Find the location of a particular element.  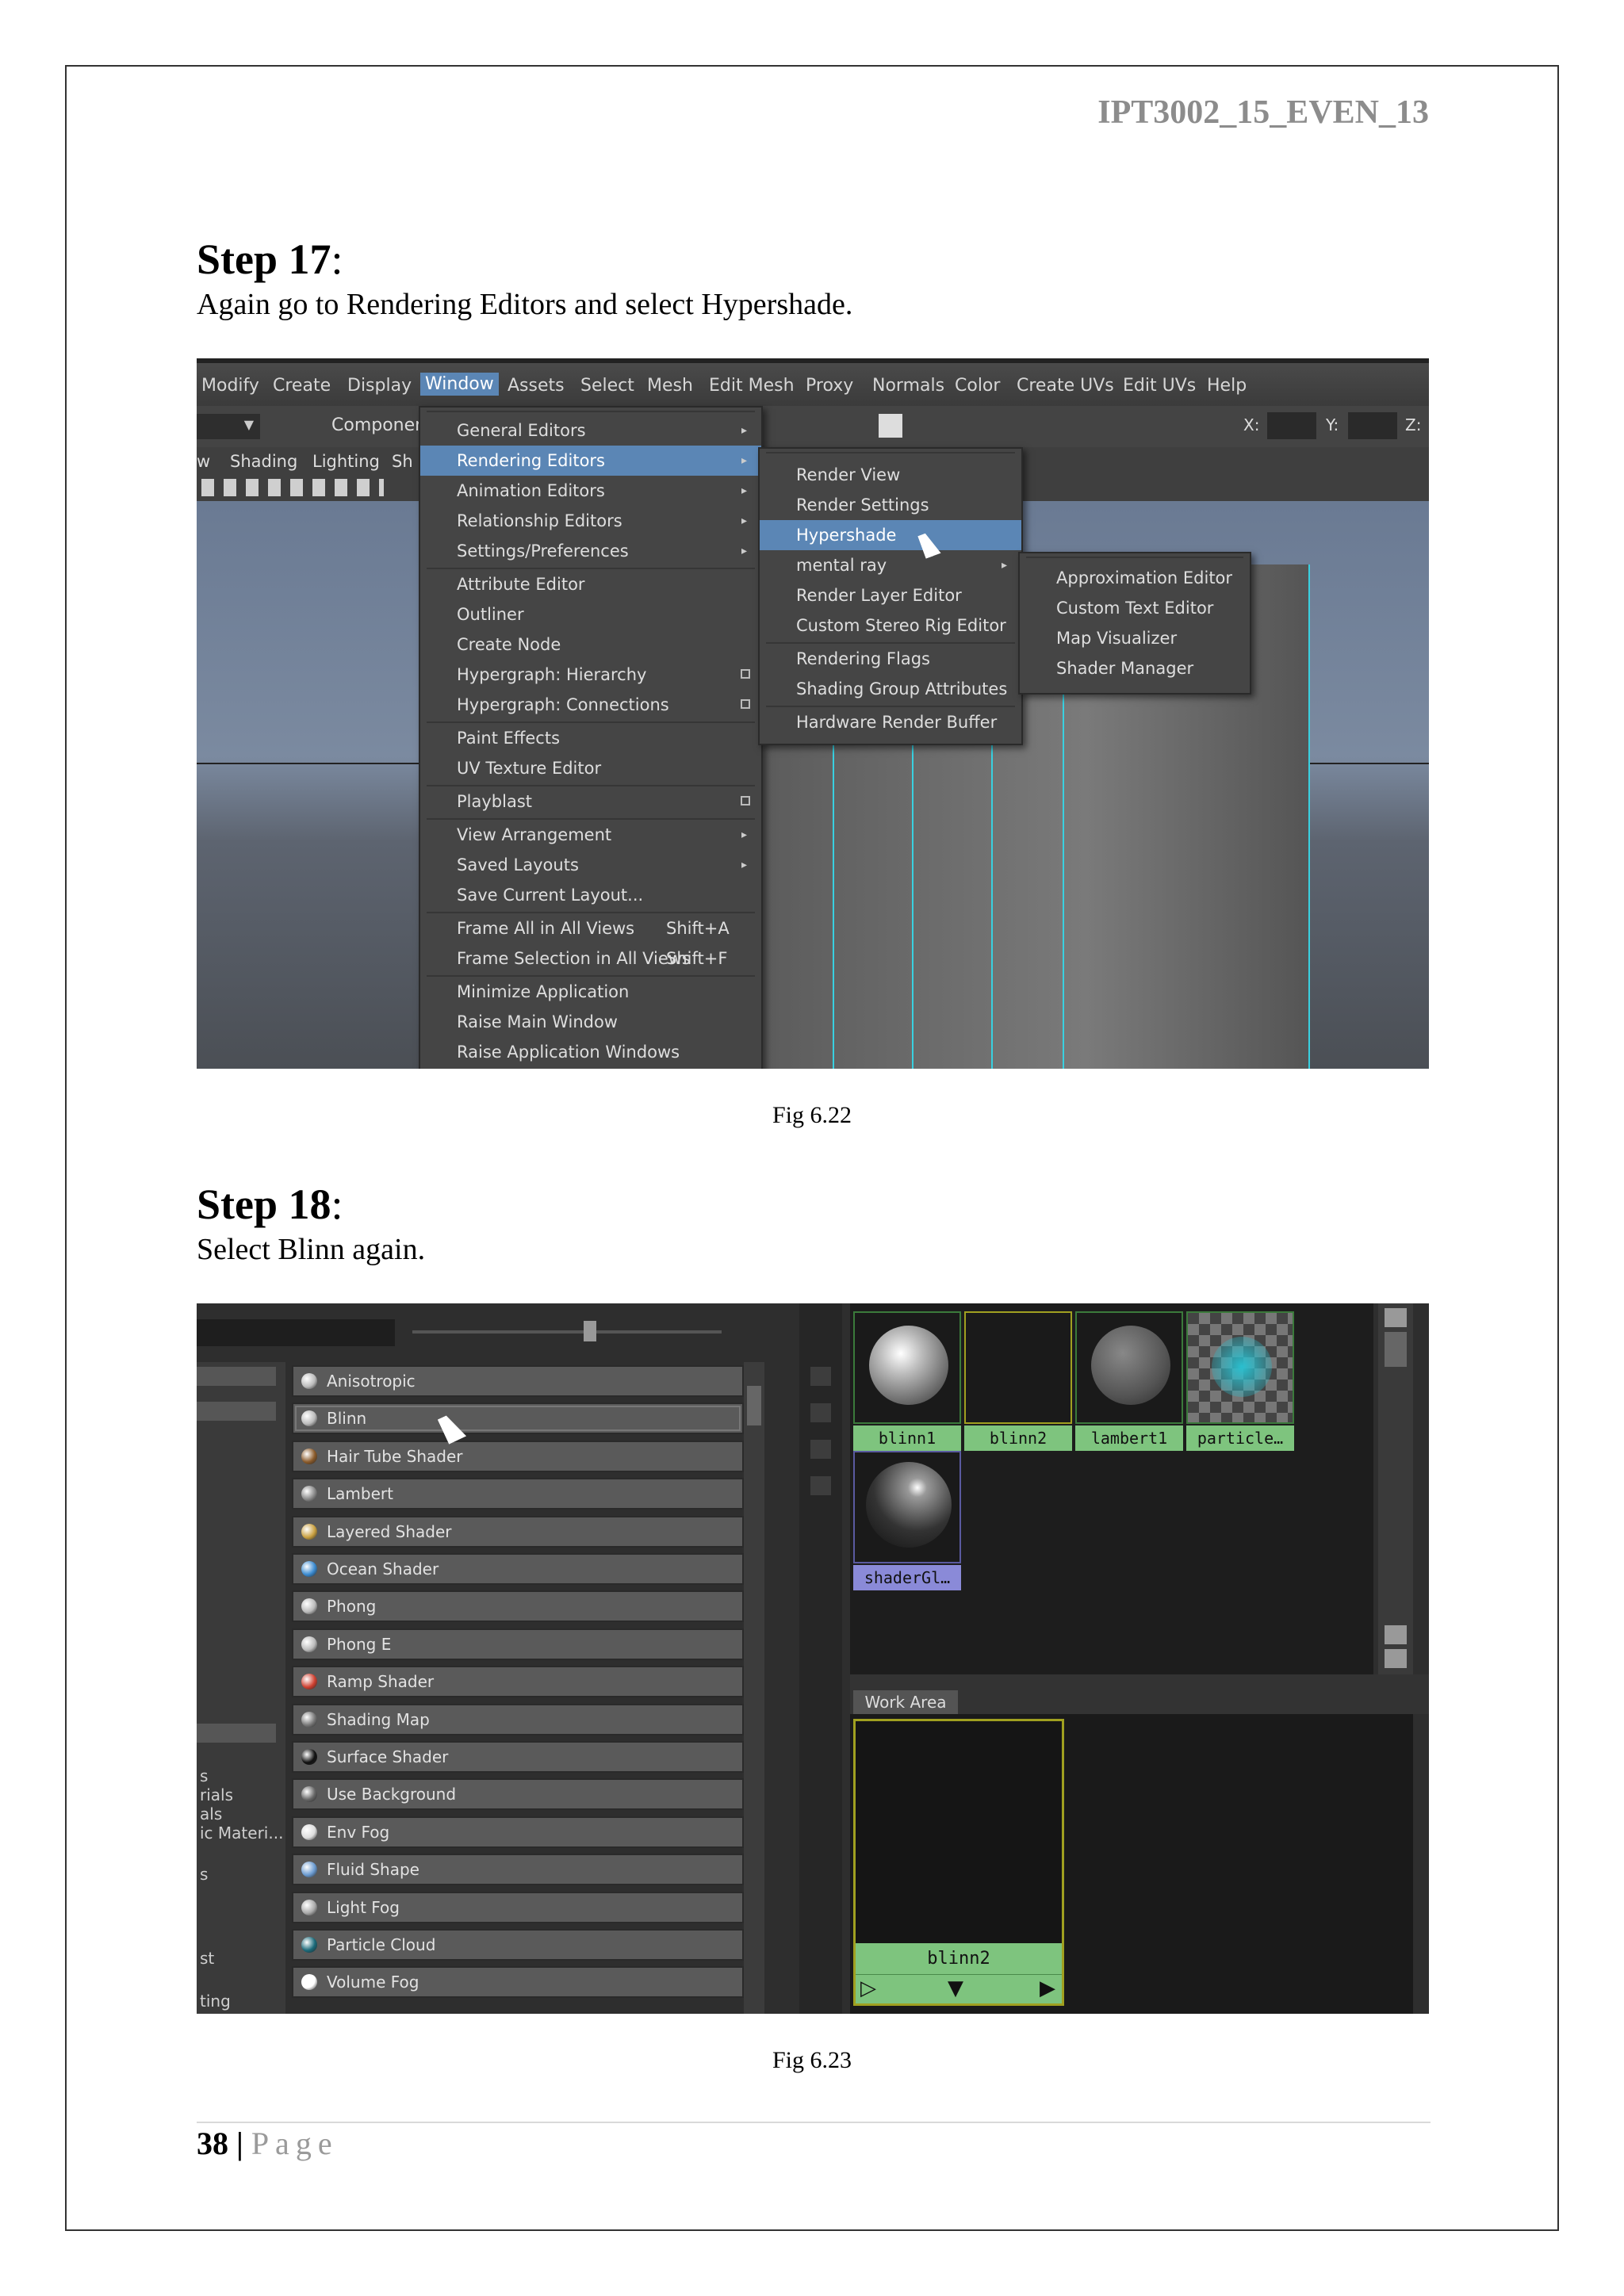

render-icon is located at coordinates (890, 426).